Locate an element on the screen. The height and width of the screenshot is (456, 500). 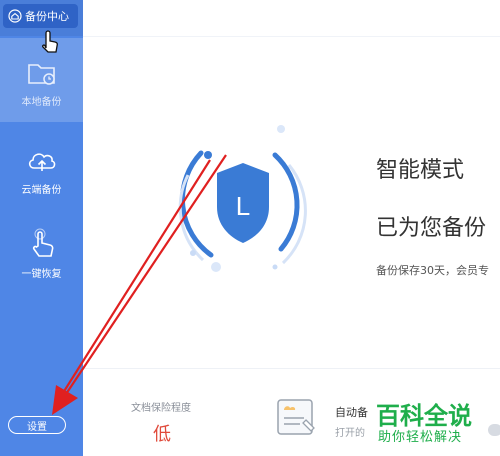
sidebar-header: 备份中心 is located at coordinates (41, 18).